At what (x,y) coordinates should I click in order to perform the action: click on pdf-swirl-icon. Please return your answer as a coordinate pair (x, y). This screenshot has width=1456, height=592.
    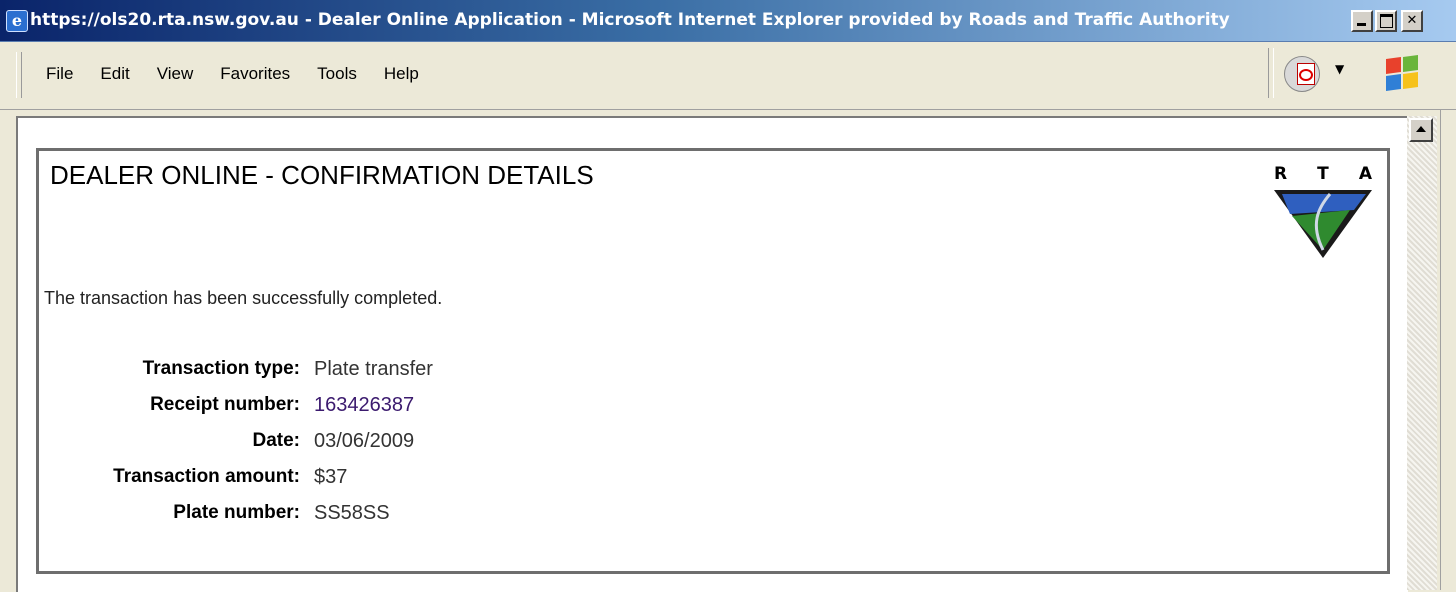
    Looking at the image, I should click on (1306, 75).